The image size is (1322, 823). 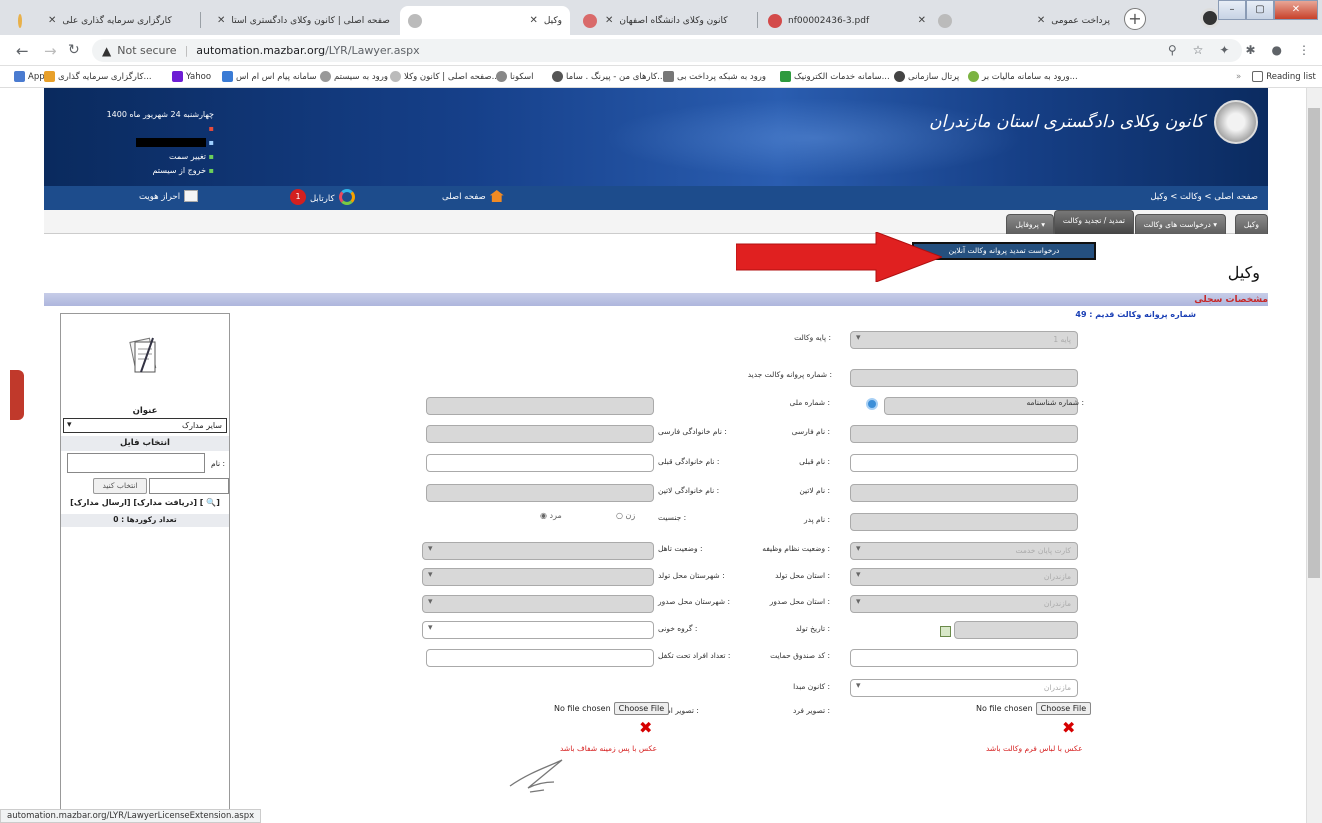 I want to click on scrollbar-thumb, so click(x=1314, y=343).